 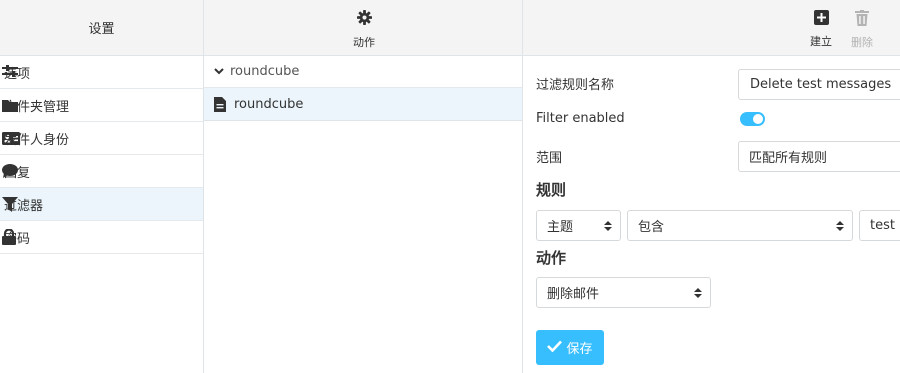 What do you see at coordinates (222, 71) in the screenshot?
I see `chevron-down-icon` at bounding box center [222, 71].